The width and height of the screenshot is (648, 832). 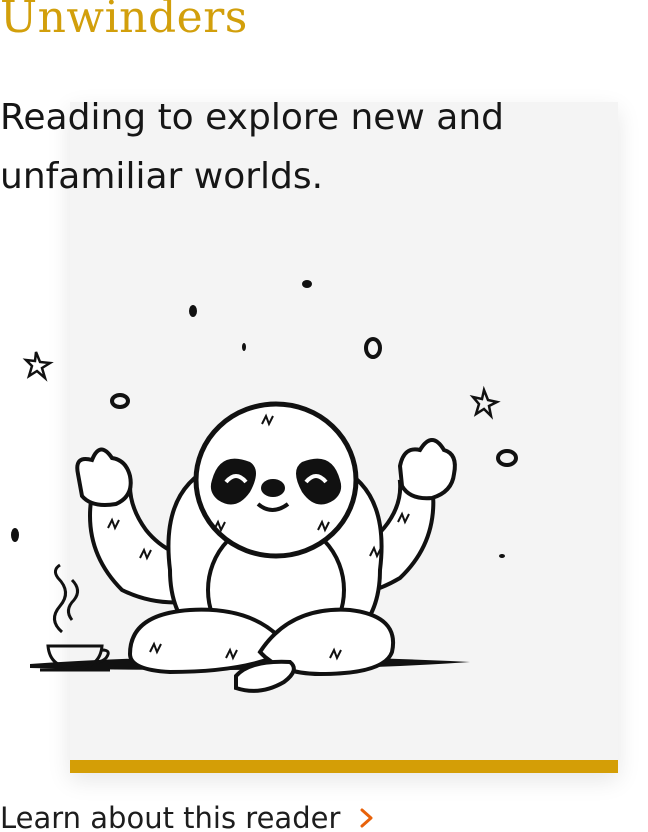 What do you see at coordinates (344, 766) in the screenshot?
I see `card-accent-bar` at bounding box center [344, 766].